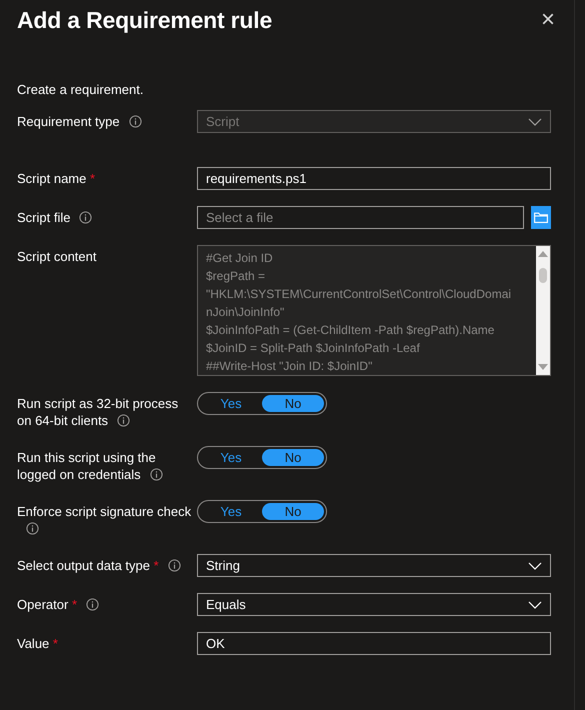 This screenshot has height=710, width=585. I want to click on code-line: "HKLM:\SYSTEM\CurrentControlSet\Control\CloudDomai, so click(359, 294).